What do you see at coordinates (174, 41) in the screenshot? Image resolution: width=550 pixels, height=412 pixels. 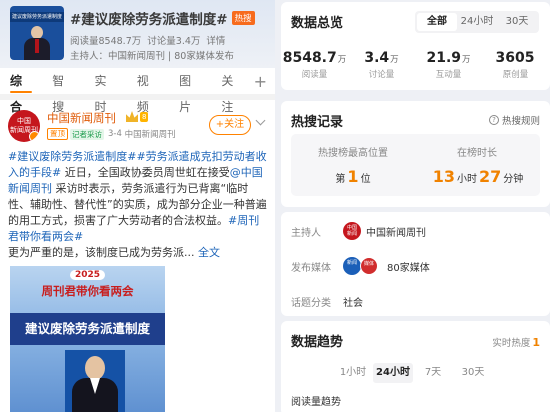 I see `topic-discussions: 讨论量3.4万` at bounding box center [174, 41].